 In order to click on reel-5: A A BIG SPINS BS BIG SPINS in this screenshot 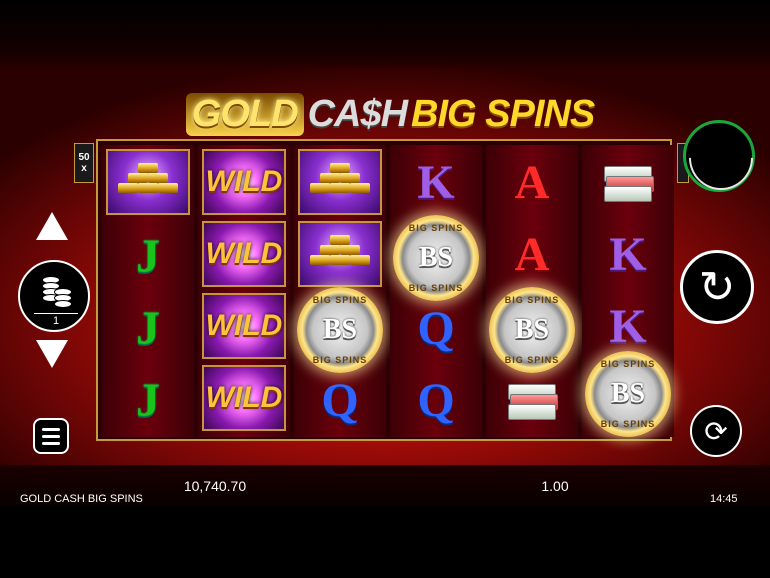, I will do `click(532, 291)`.